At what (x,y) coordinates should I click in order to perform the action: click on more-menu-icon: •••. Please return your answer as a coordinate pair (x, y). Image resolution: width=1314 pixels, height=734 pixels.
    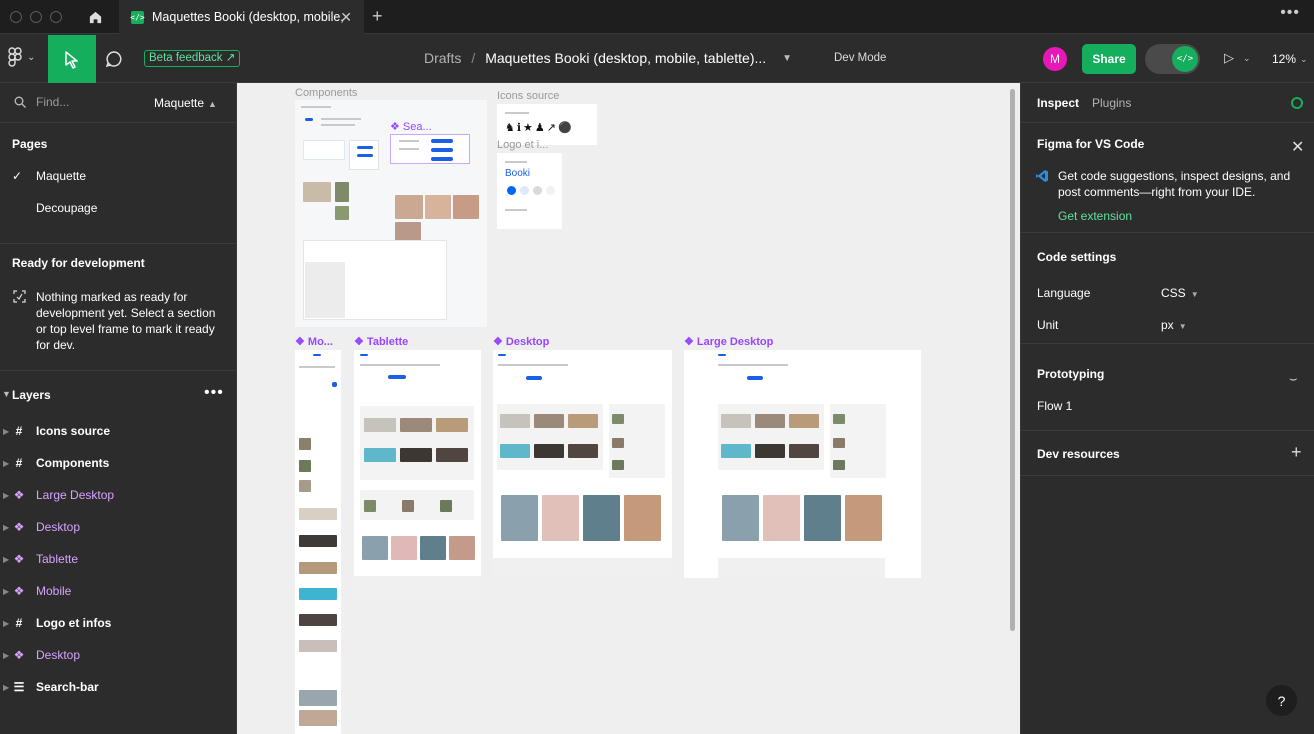
    Looking at the image, I should click on (1290, 13).